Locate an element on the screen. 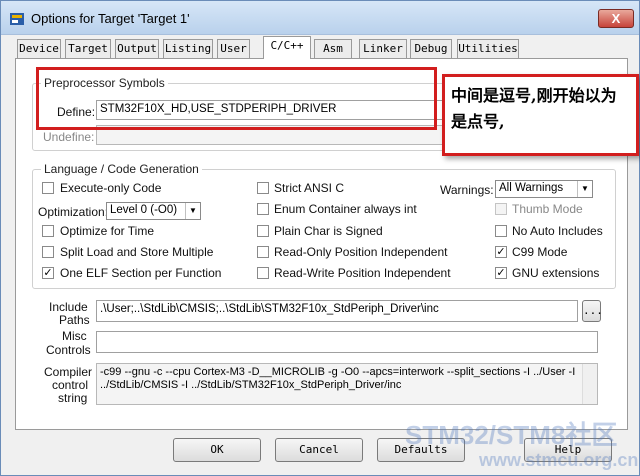 The width and height of the screenshot is (640, 476). warnings-select: All Warnings ▼ is located at coordinates (544, 189).